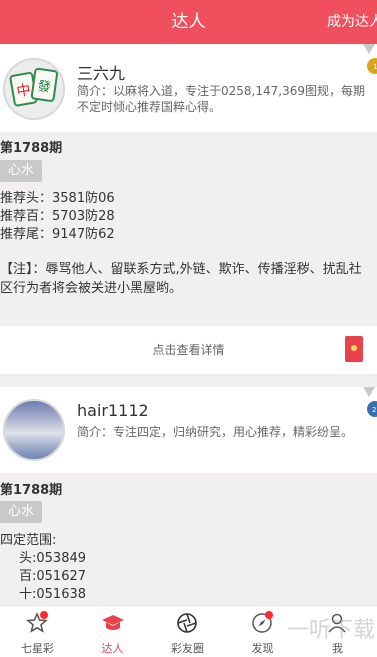  I want to click on prediction-line: 推荐百：5703防28, so click(57, 216).